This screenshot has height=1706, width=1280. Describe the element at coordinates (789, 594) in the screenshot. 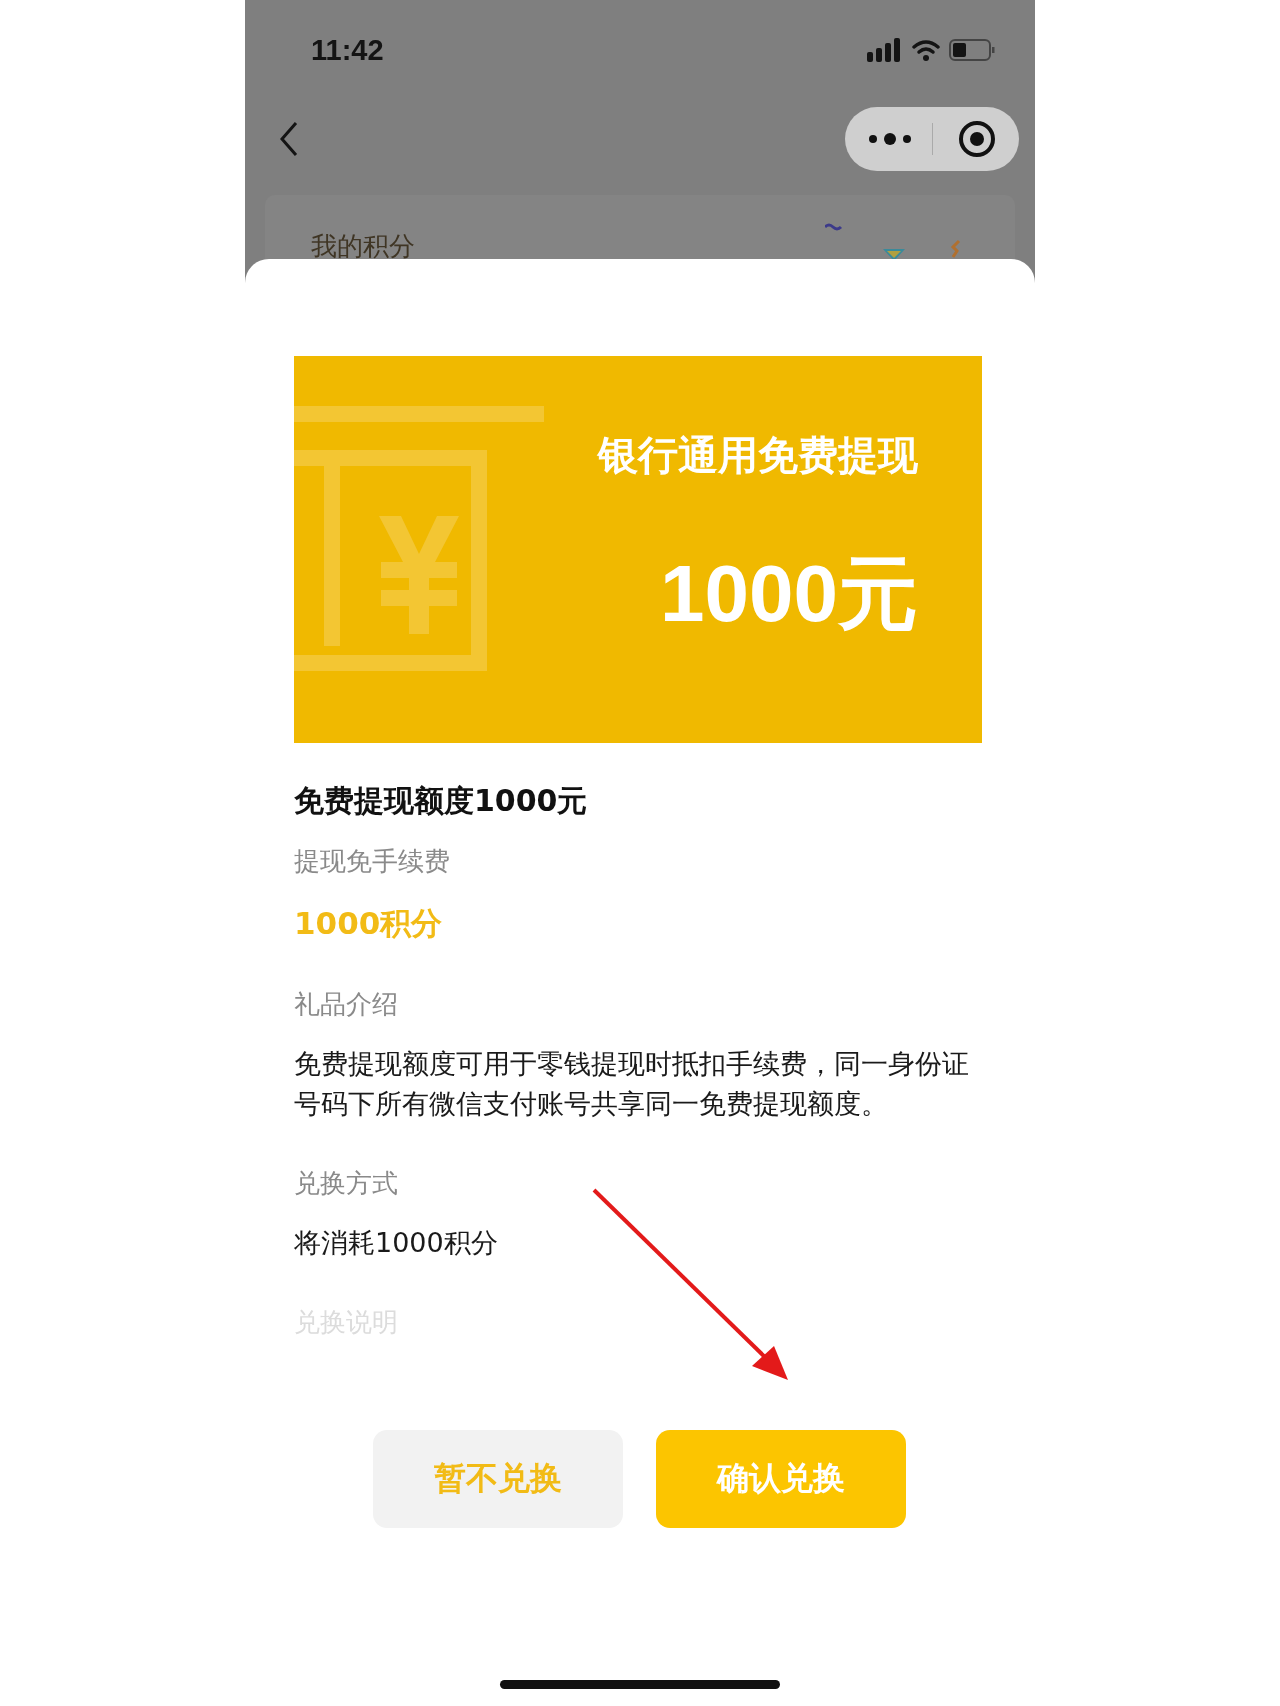

I see `banner-amount: 1000元` at that location.